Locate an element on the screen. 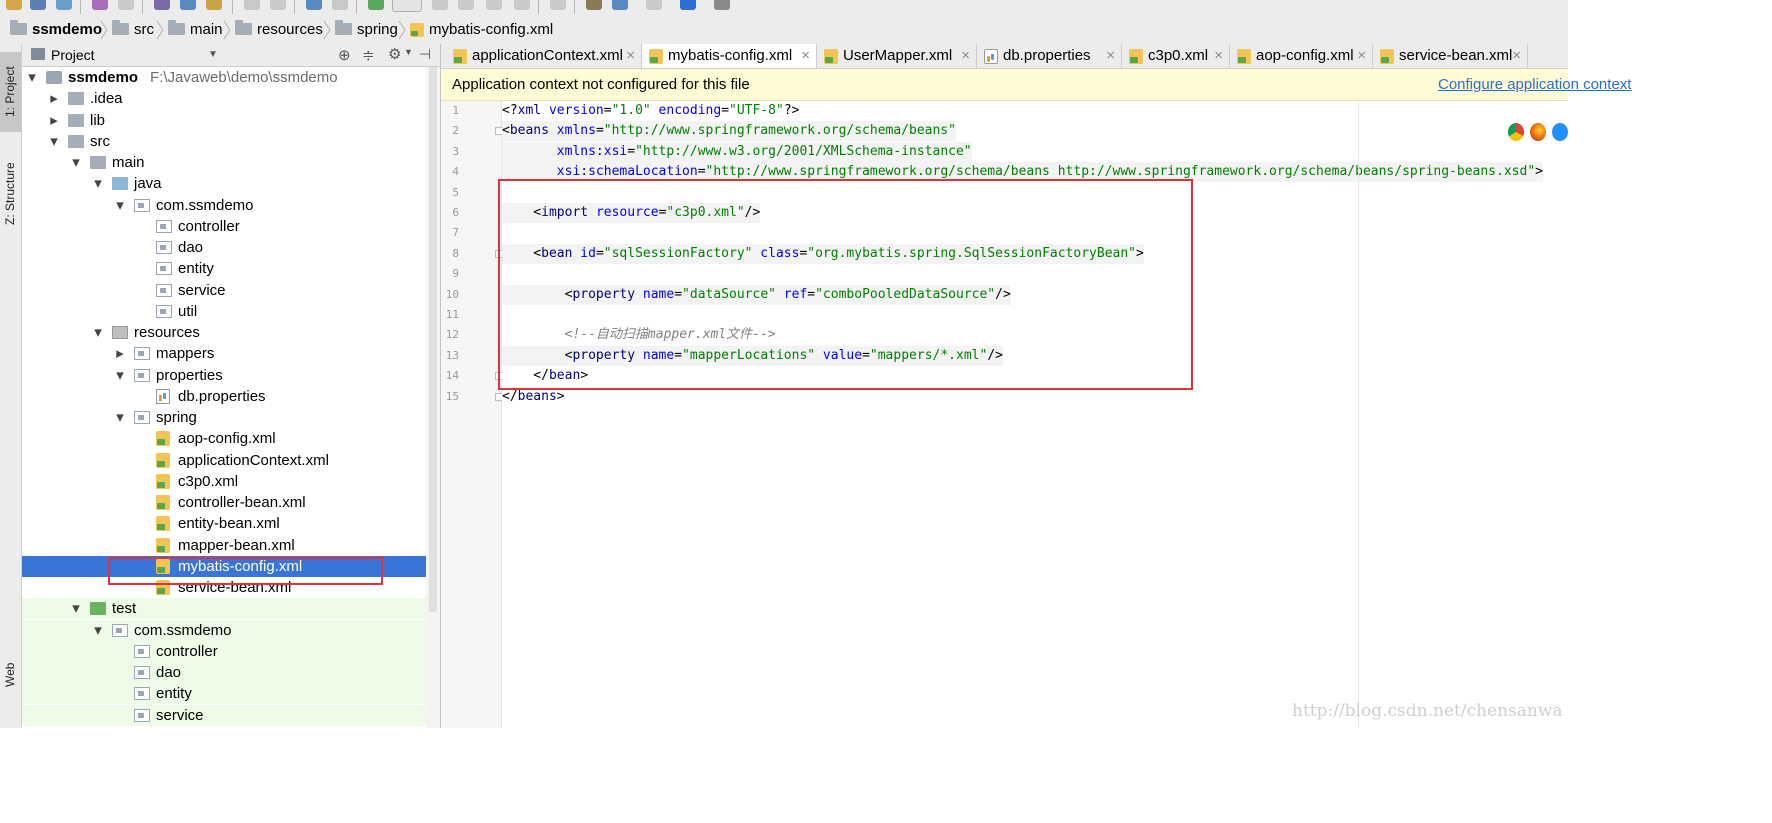  hide-panel-icon: ⊣ is located at coordinates (425, 54).